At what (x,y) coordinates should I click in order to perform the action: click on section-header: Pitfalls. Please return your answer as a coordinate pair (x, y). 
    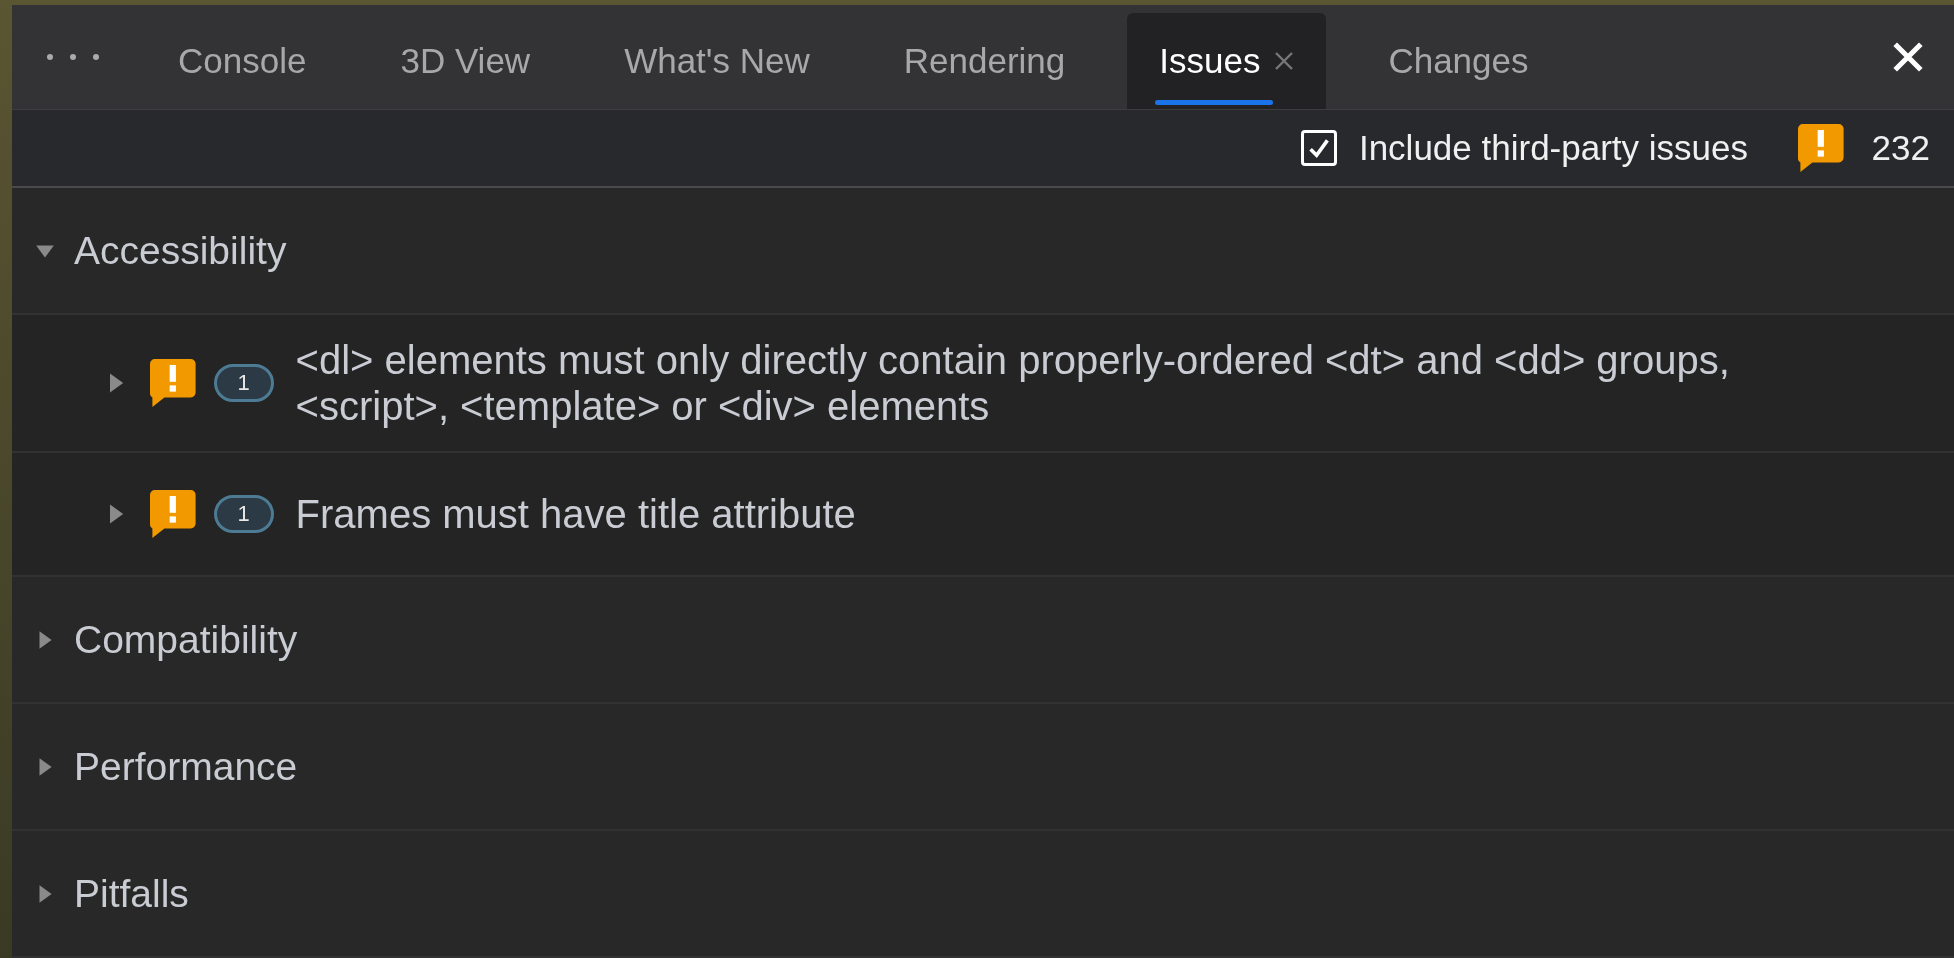
    Looking at the image, I should click on (983, 894).